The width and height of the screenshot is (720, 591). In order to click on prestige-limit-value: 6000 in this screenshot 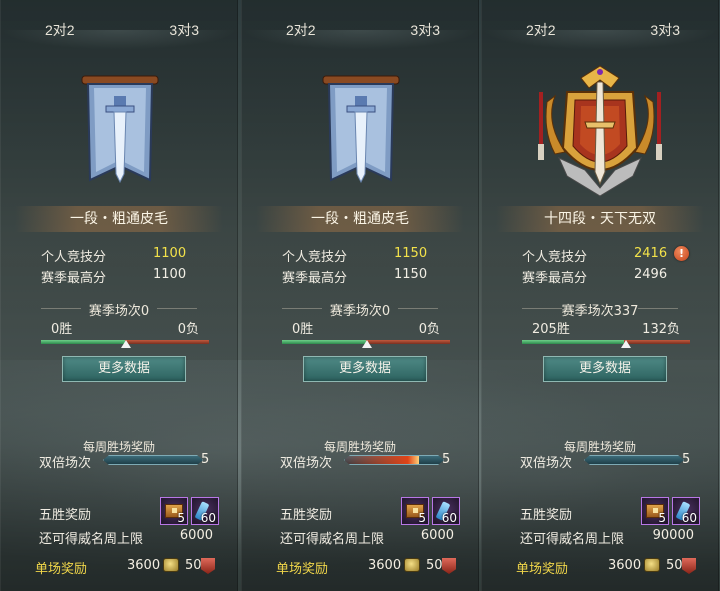, I will do `click(196, 535)`.